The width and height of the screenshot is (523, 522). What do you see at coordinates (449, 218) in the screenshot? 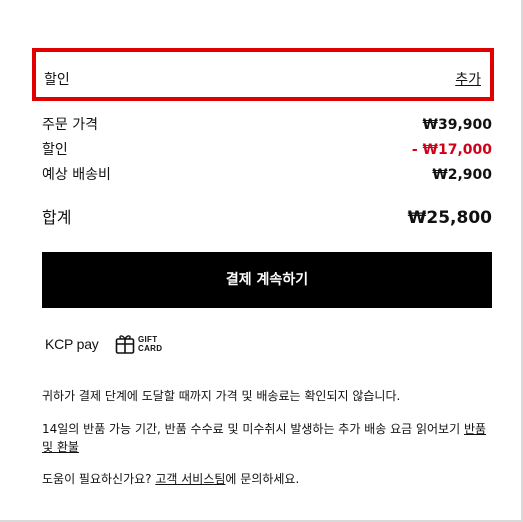
I see `total-value: ₩25,800` at bounding box center [449, 218].